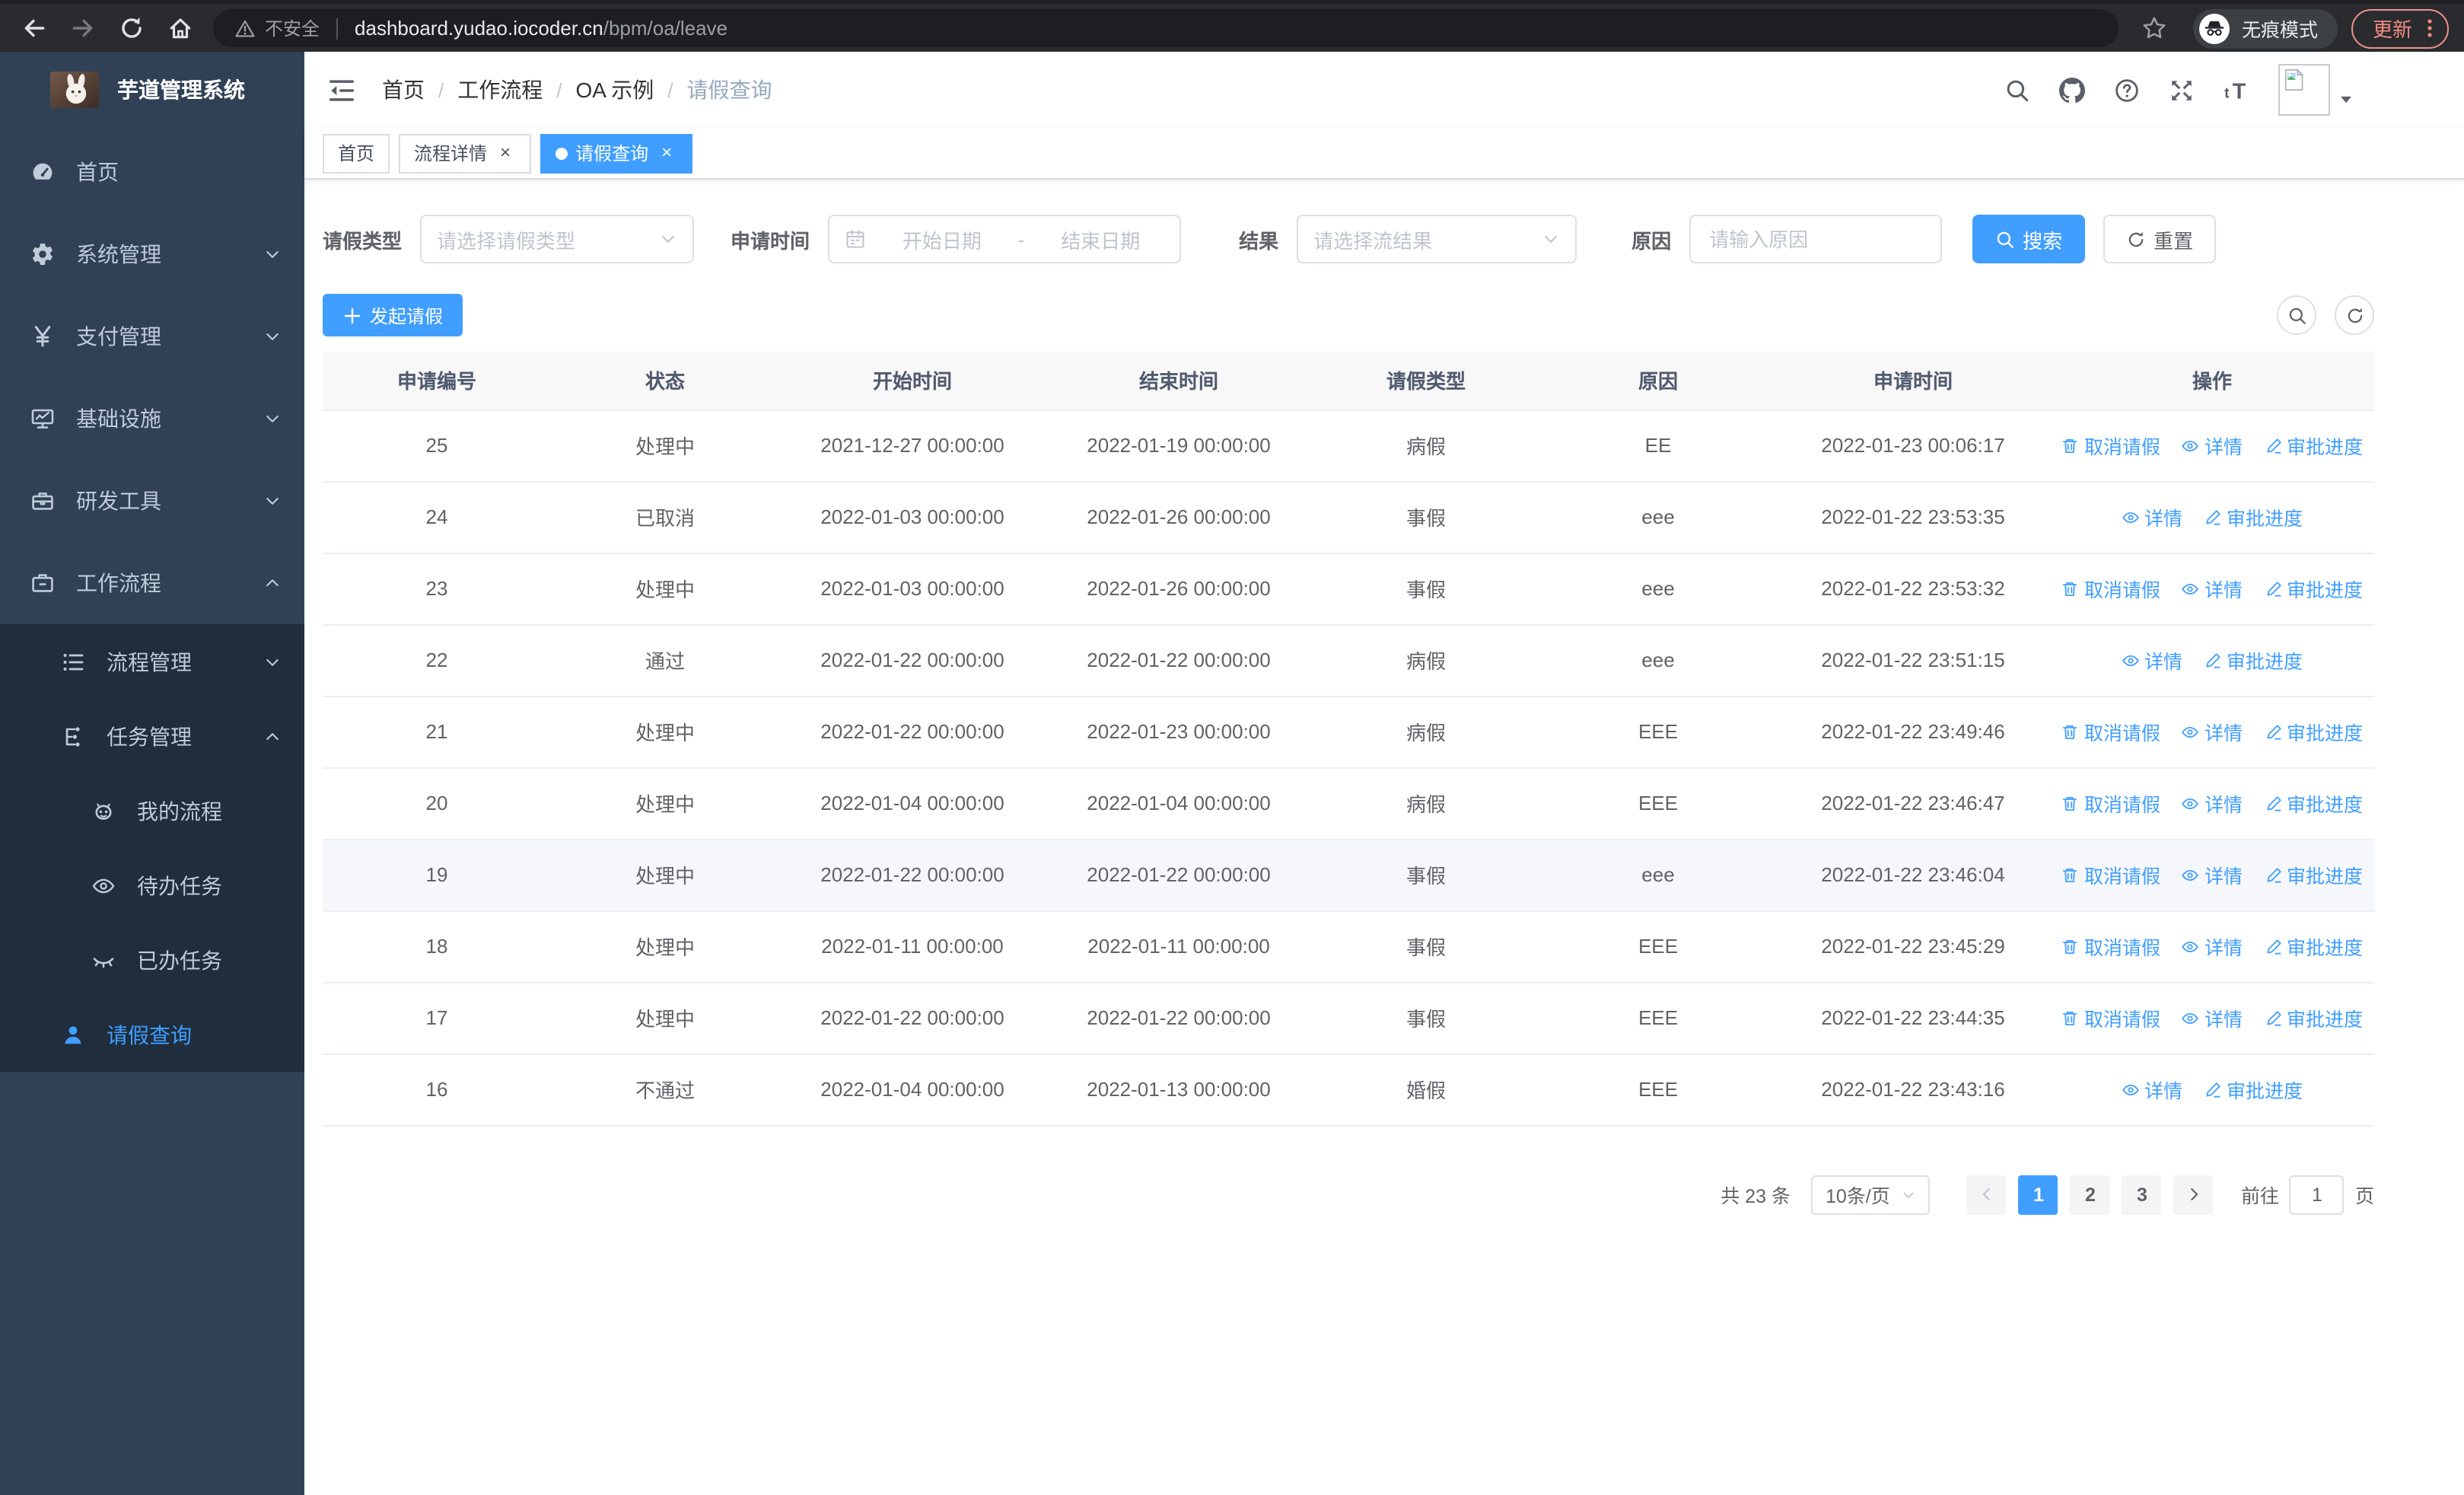 The height and width of the screenshot is (1495, 2464). I want to click on broken-image-icon, so click(2294, 80).